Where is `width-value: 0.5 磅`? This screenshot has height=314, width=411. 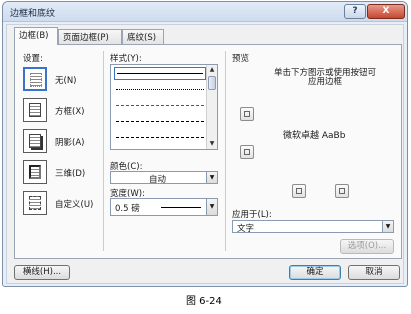
width-value: 0.5 磅 is located at coordinates (127, 209).